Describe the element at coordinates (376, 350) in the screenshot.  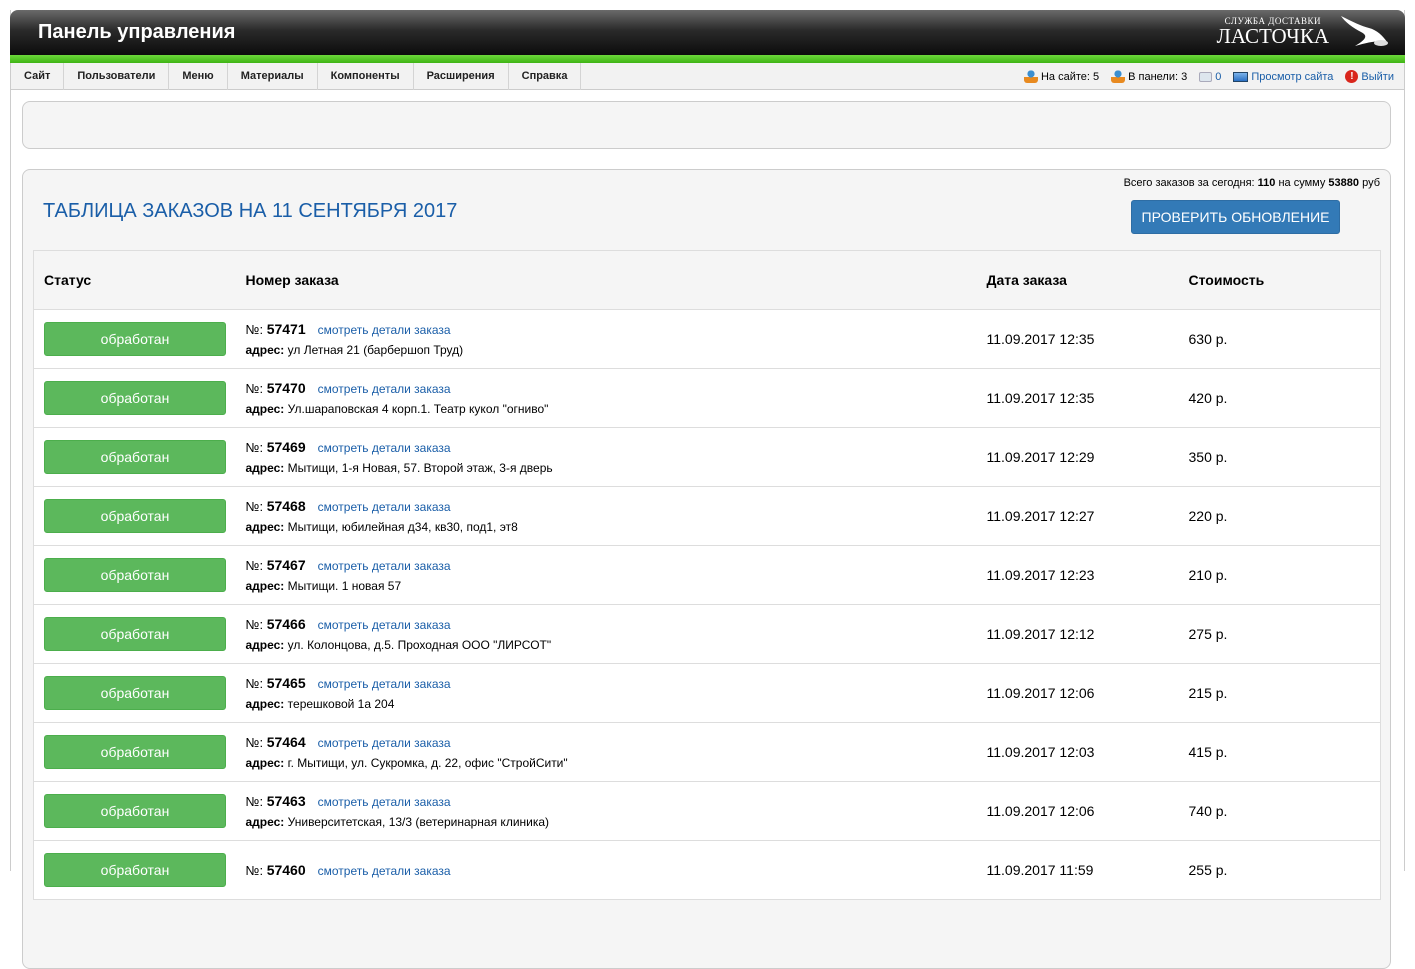
I see `order-address: ул Летная 21 (барбершоп Труд)` at that location.